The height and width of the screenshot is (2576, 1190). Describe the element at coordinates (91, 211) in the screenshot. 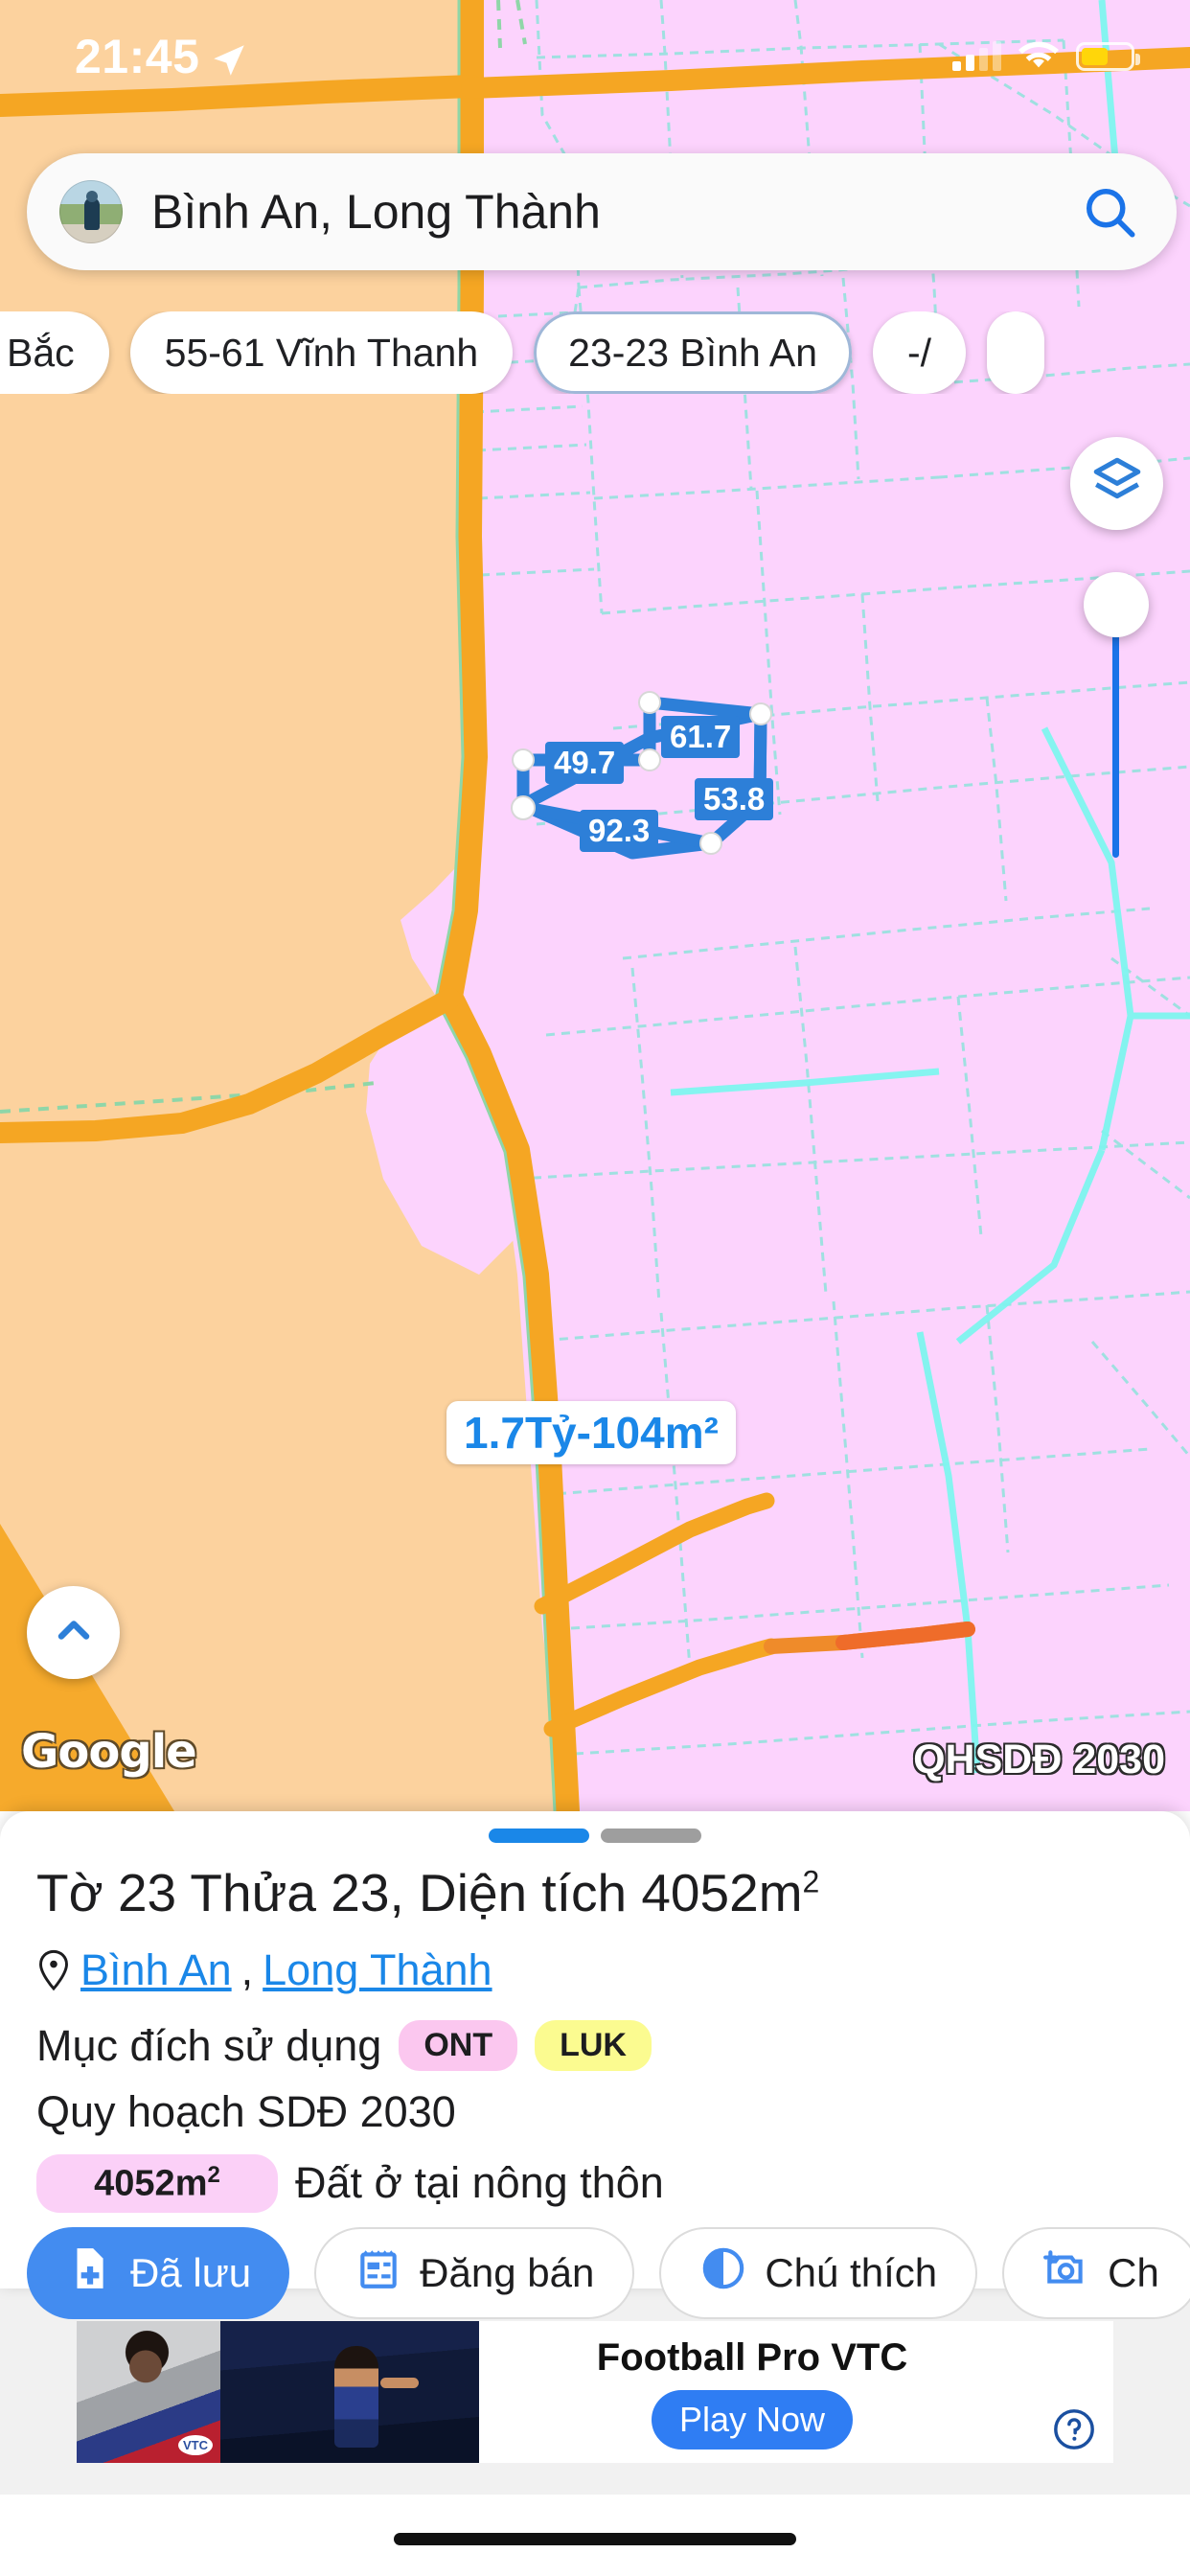

I see `user-avatar` at that location.